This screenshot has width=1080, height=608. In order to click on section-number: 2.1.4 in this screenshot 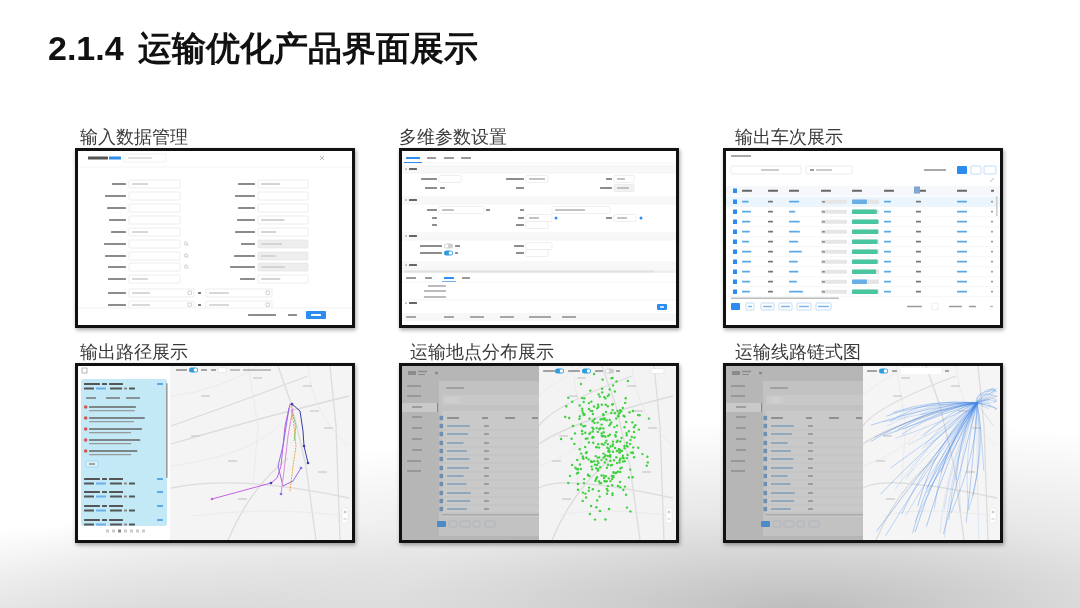, I will do `click(86, 48)`.